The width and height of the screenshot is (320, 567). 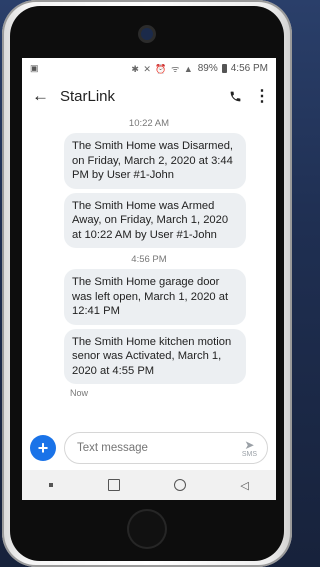 What do you see at coordinates (147, 34) in the screenshot?
I see `front-camera` at bounding box center [147, 34].